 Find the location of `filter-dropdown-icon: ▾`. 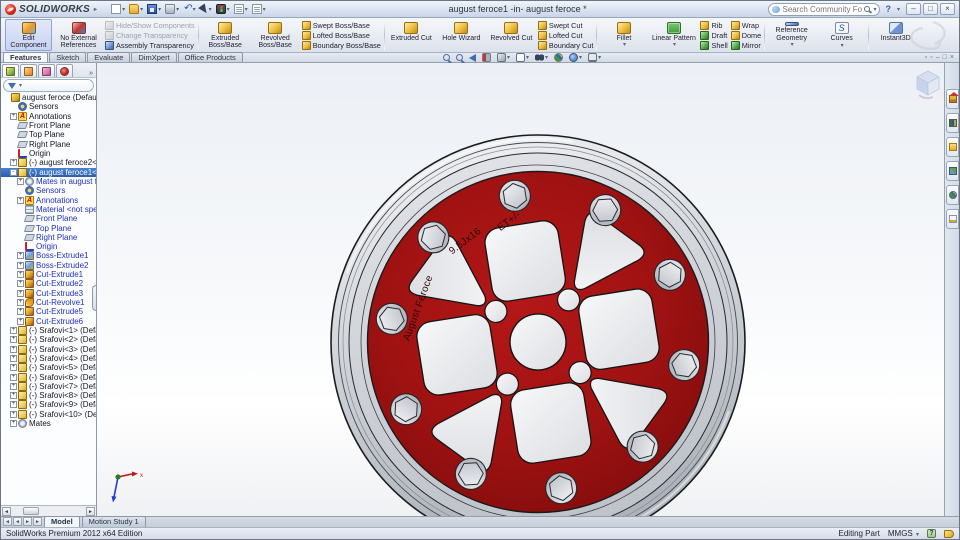

filter-dropdown-icon: ▾ is located at coordinates (20, 85).